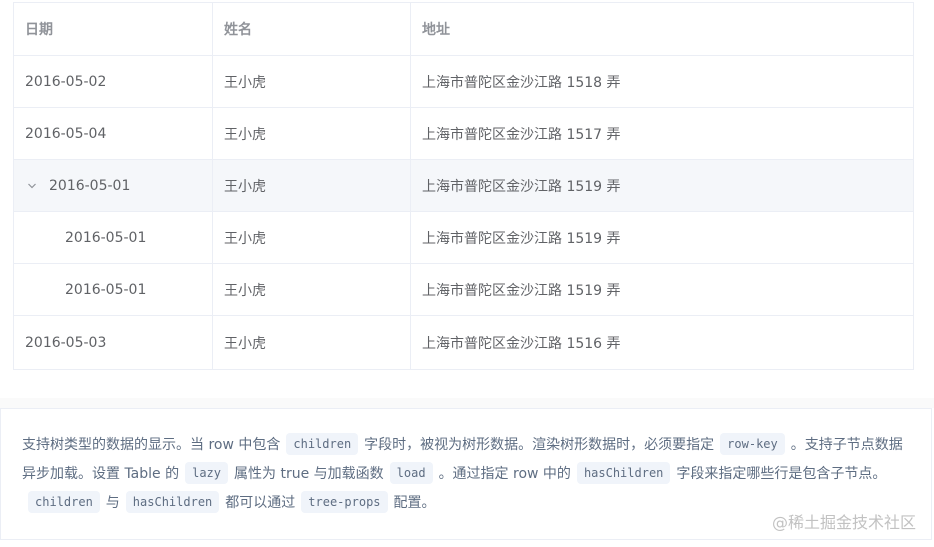 Image resolution: width=934 pixels, height=547 pixels. What do you see at coordinates (843, 522) in the screenshot?
I see `watermark: @稀土掘金技术社区` at bounding box center [843, 522].